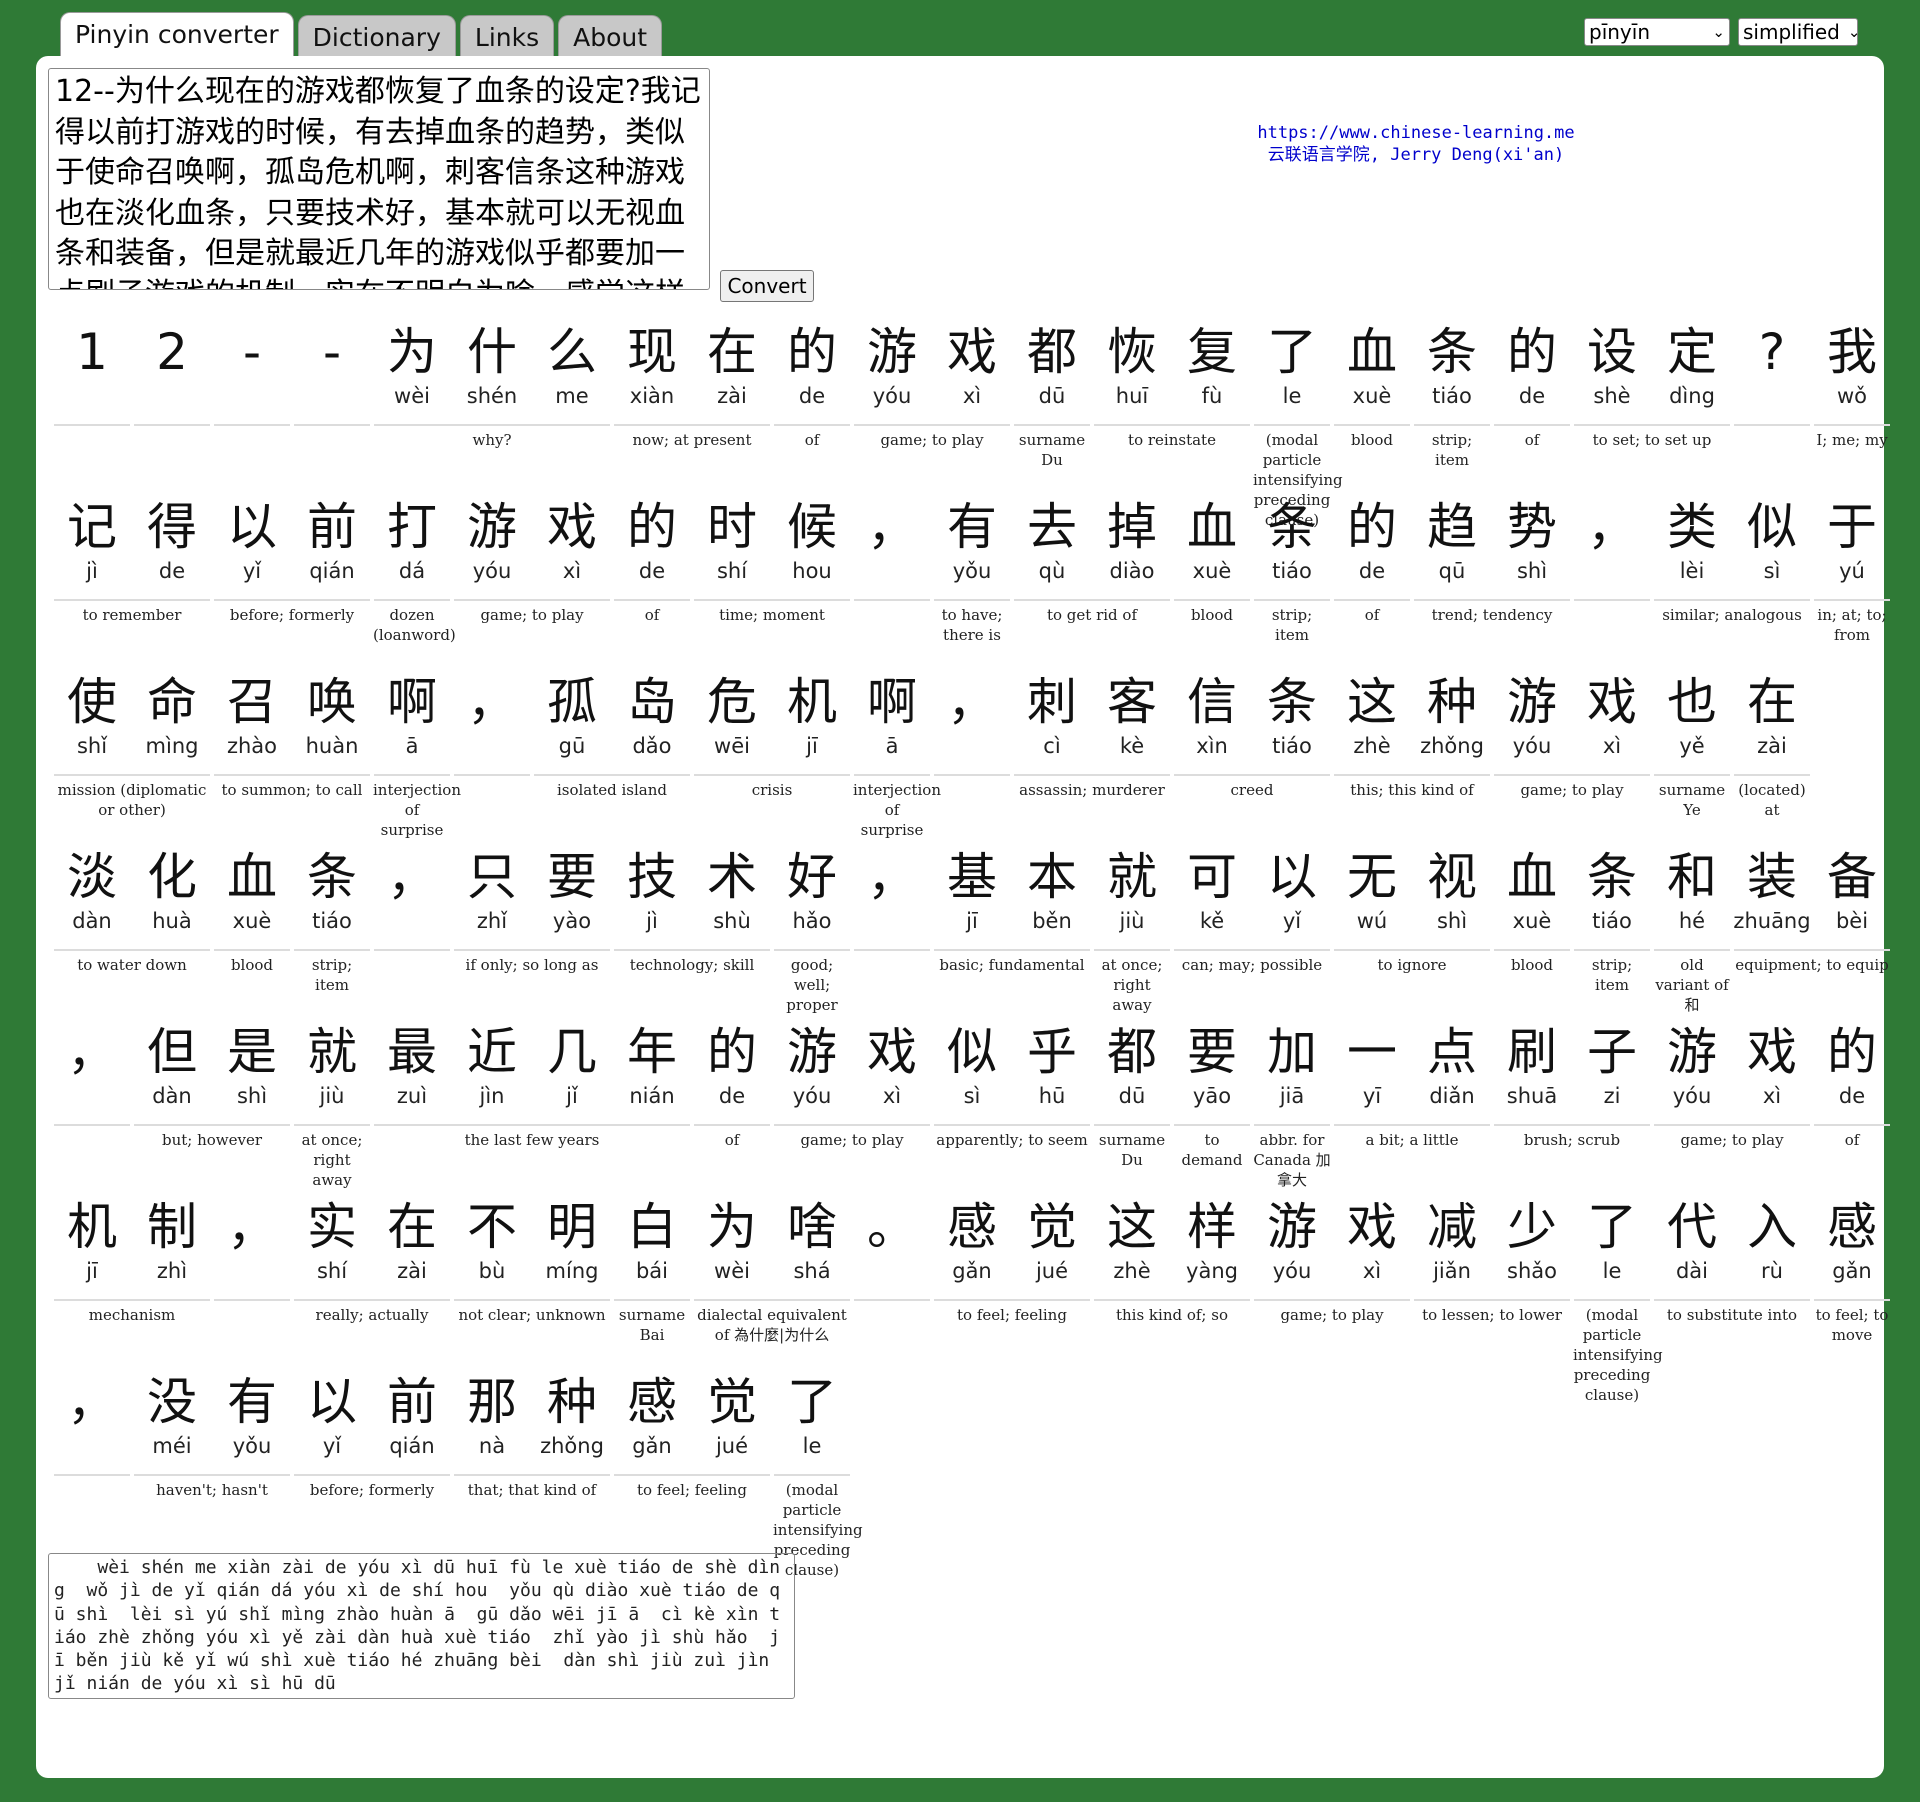 The height and width of the screenshot is (1802, 1920). I want to click on char-cell: 点 diǎn, so click(1452, 1065).